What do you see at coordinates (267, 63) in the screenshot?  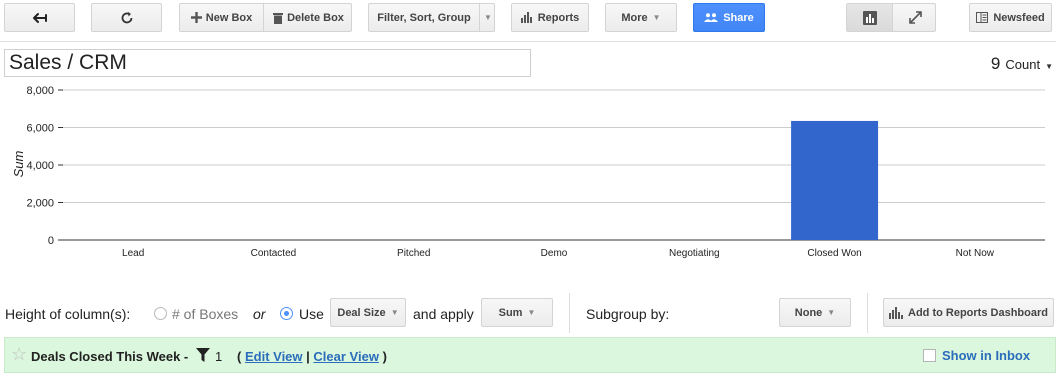 I see `pipeline-title-input` at bounding box center [267, 63].